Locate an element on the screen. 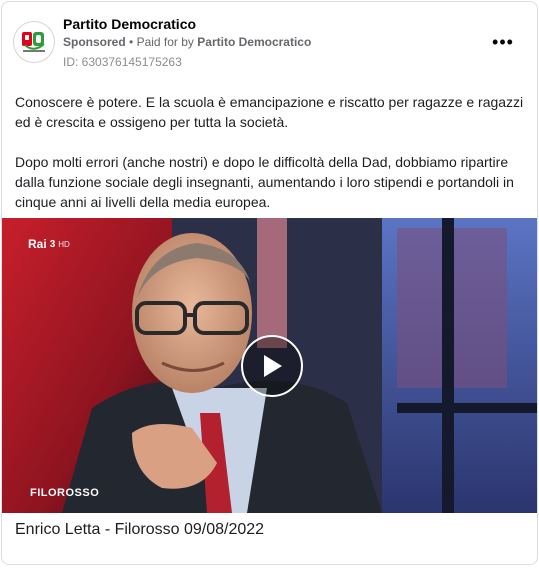 The height and width of the screenshot is (572, 539). channel-number: 3 is located at coordinates (52, 244).